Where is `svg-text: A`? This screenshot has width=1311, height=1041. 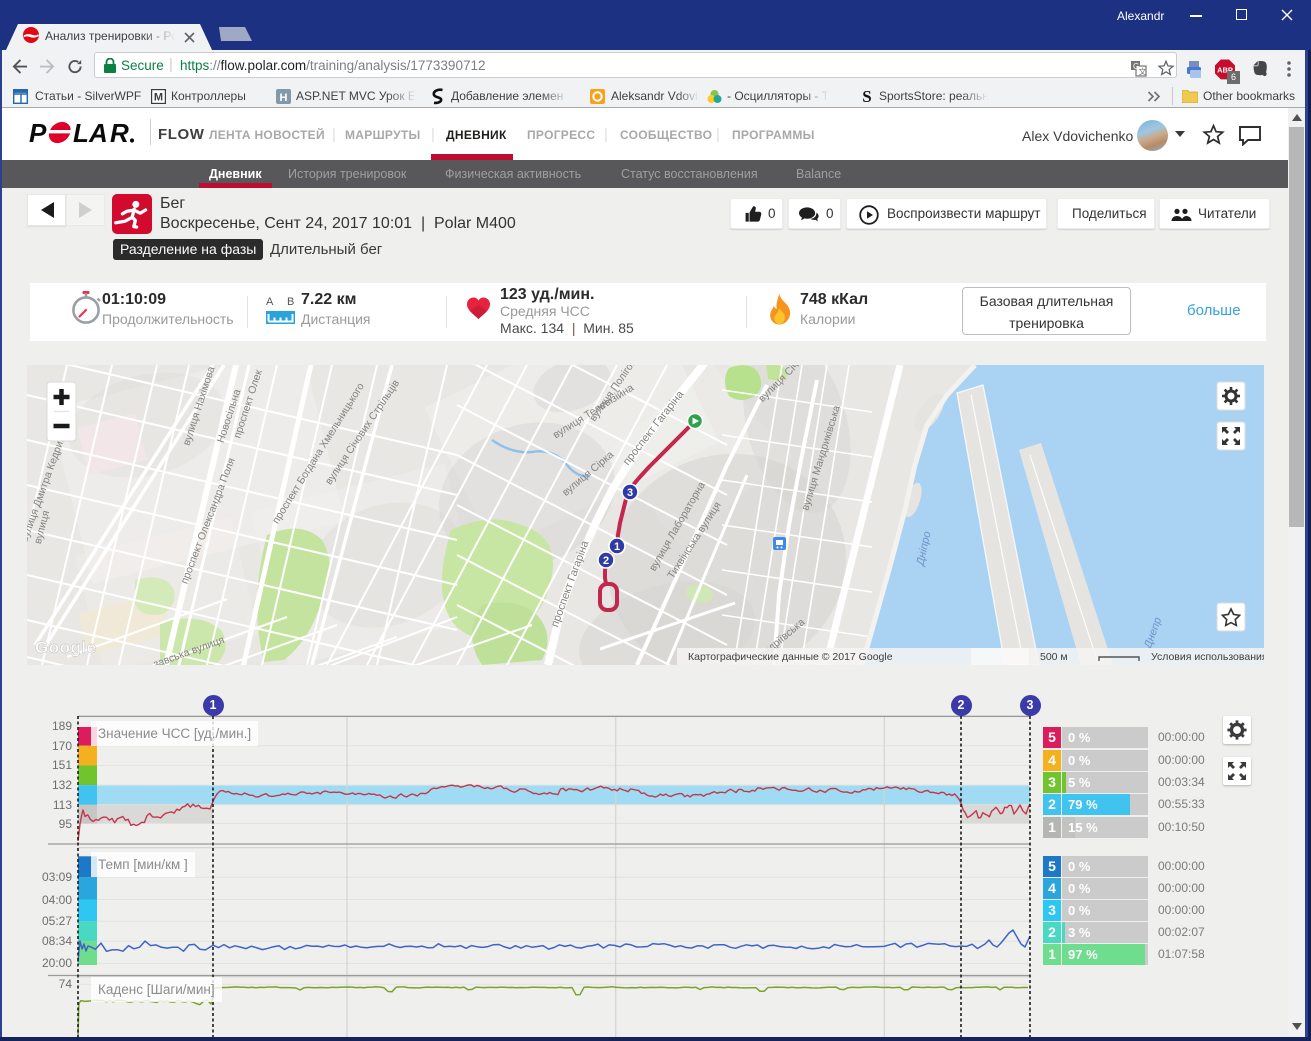
svg-text: A is located at coordinates (98, 133).